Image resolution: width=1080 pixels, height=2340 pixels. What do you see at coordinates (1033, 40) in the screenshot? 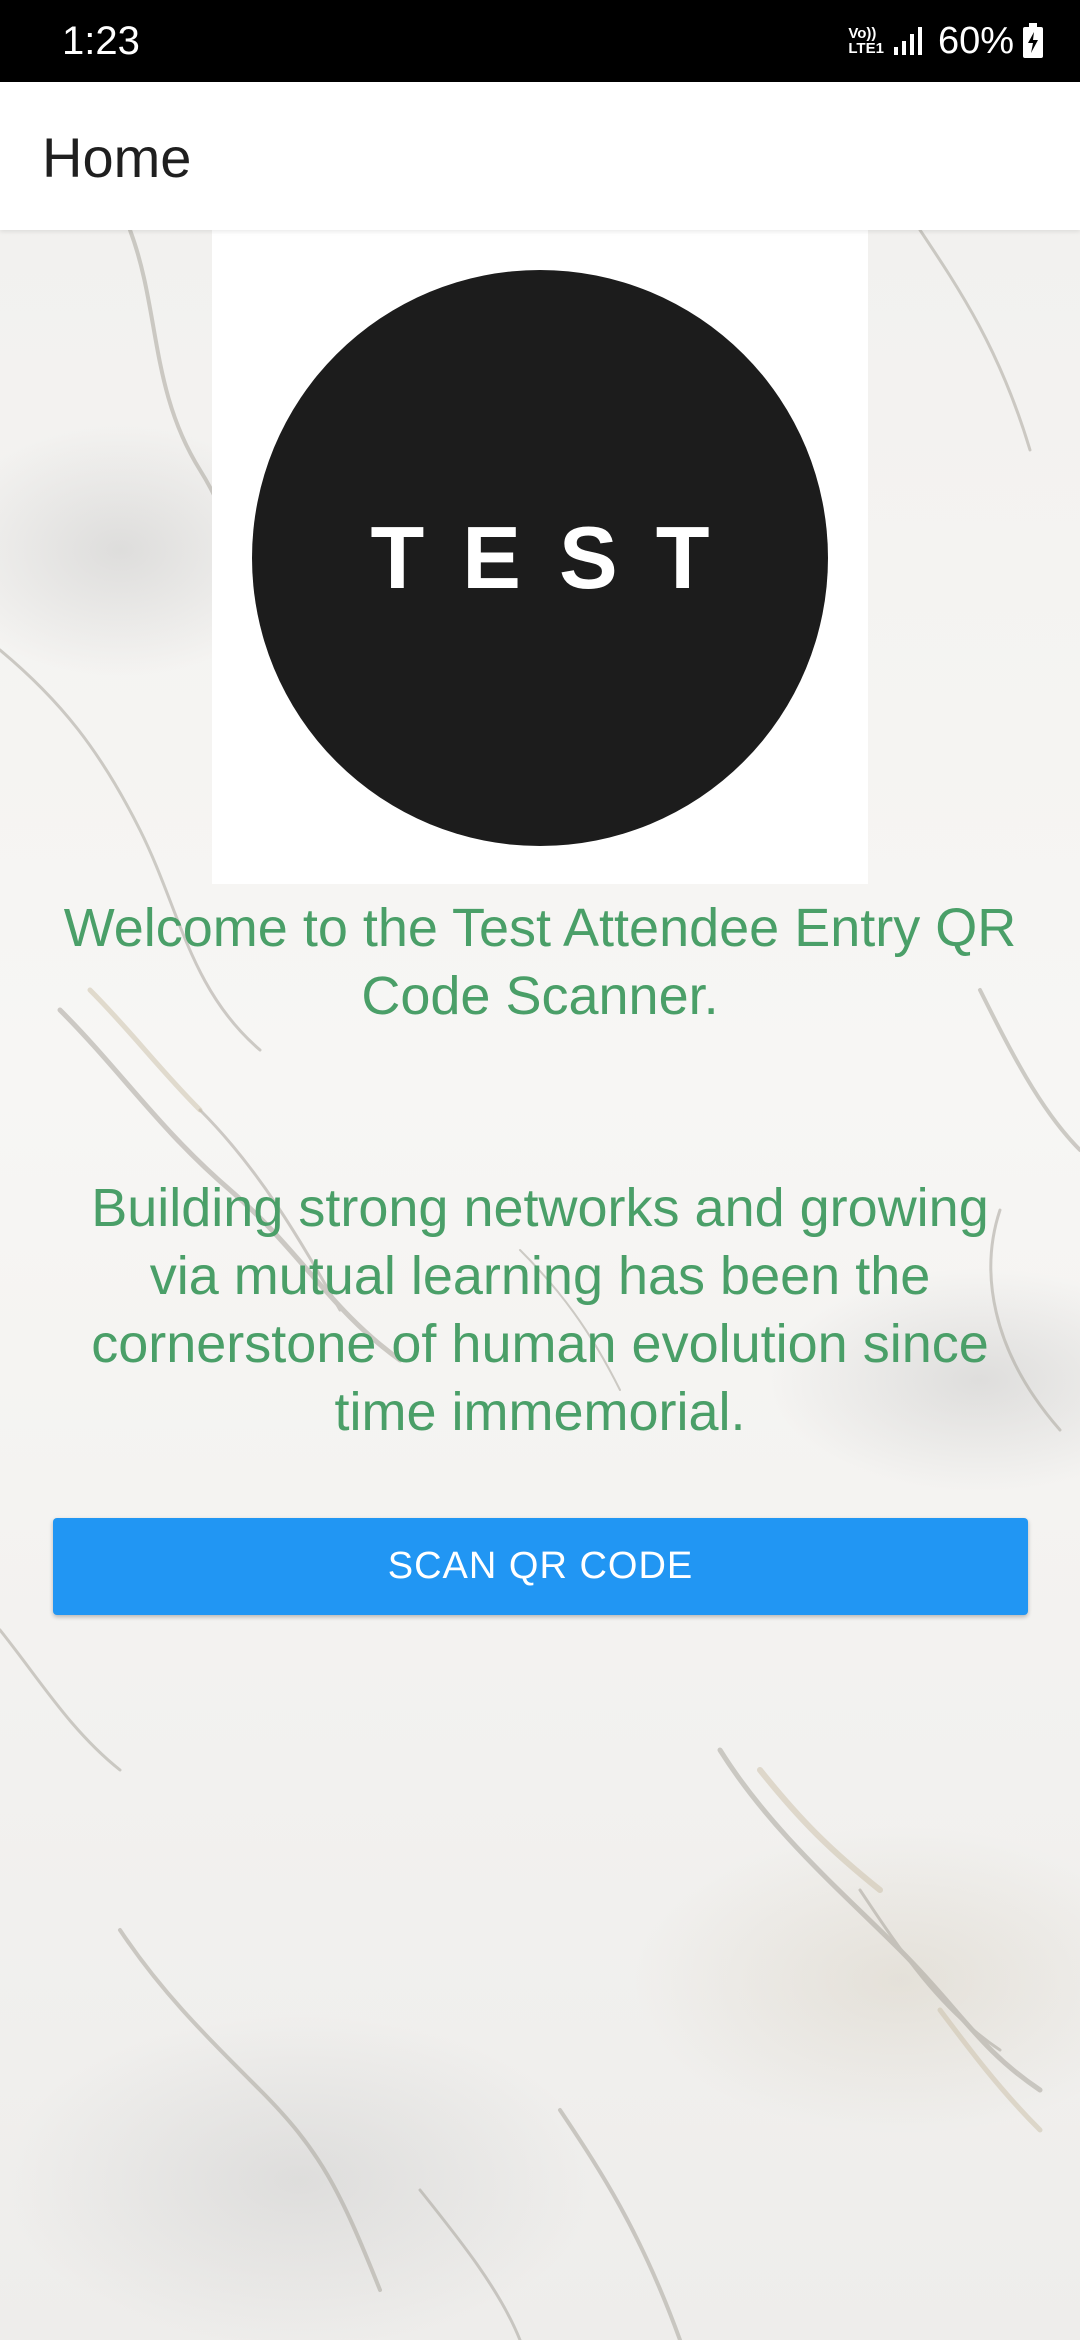
I see `battery-charging-icon` at bounding box center [1033, 40].